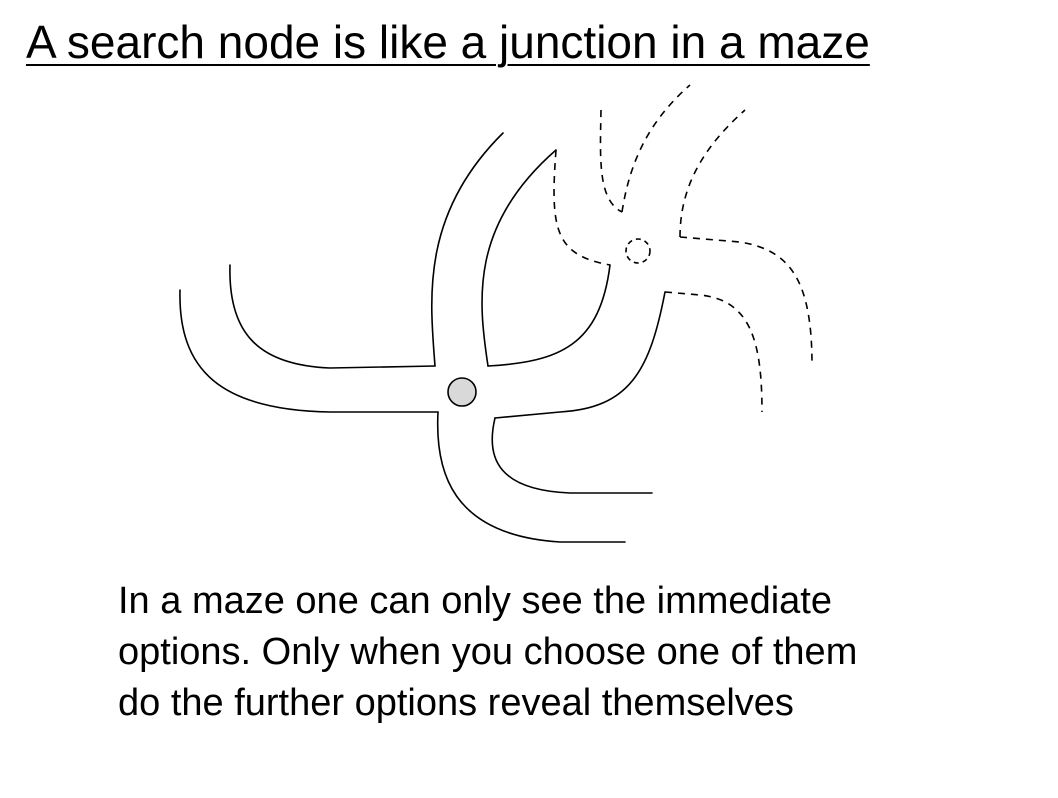 The image size is (1058, 798). What do you see at coordinates (462, 392) in the screenshot?
I see `current-search-node` at bounding box center [462, 392].